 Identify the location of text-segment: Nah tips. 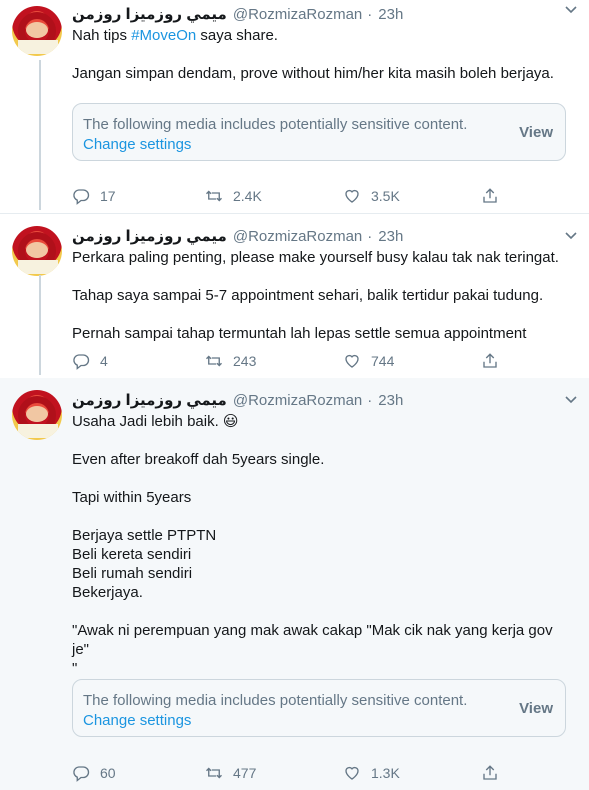
(102, 35).